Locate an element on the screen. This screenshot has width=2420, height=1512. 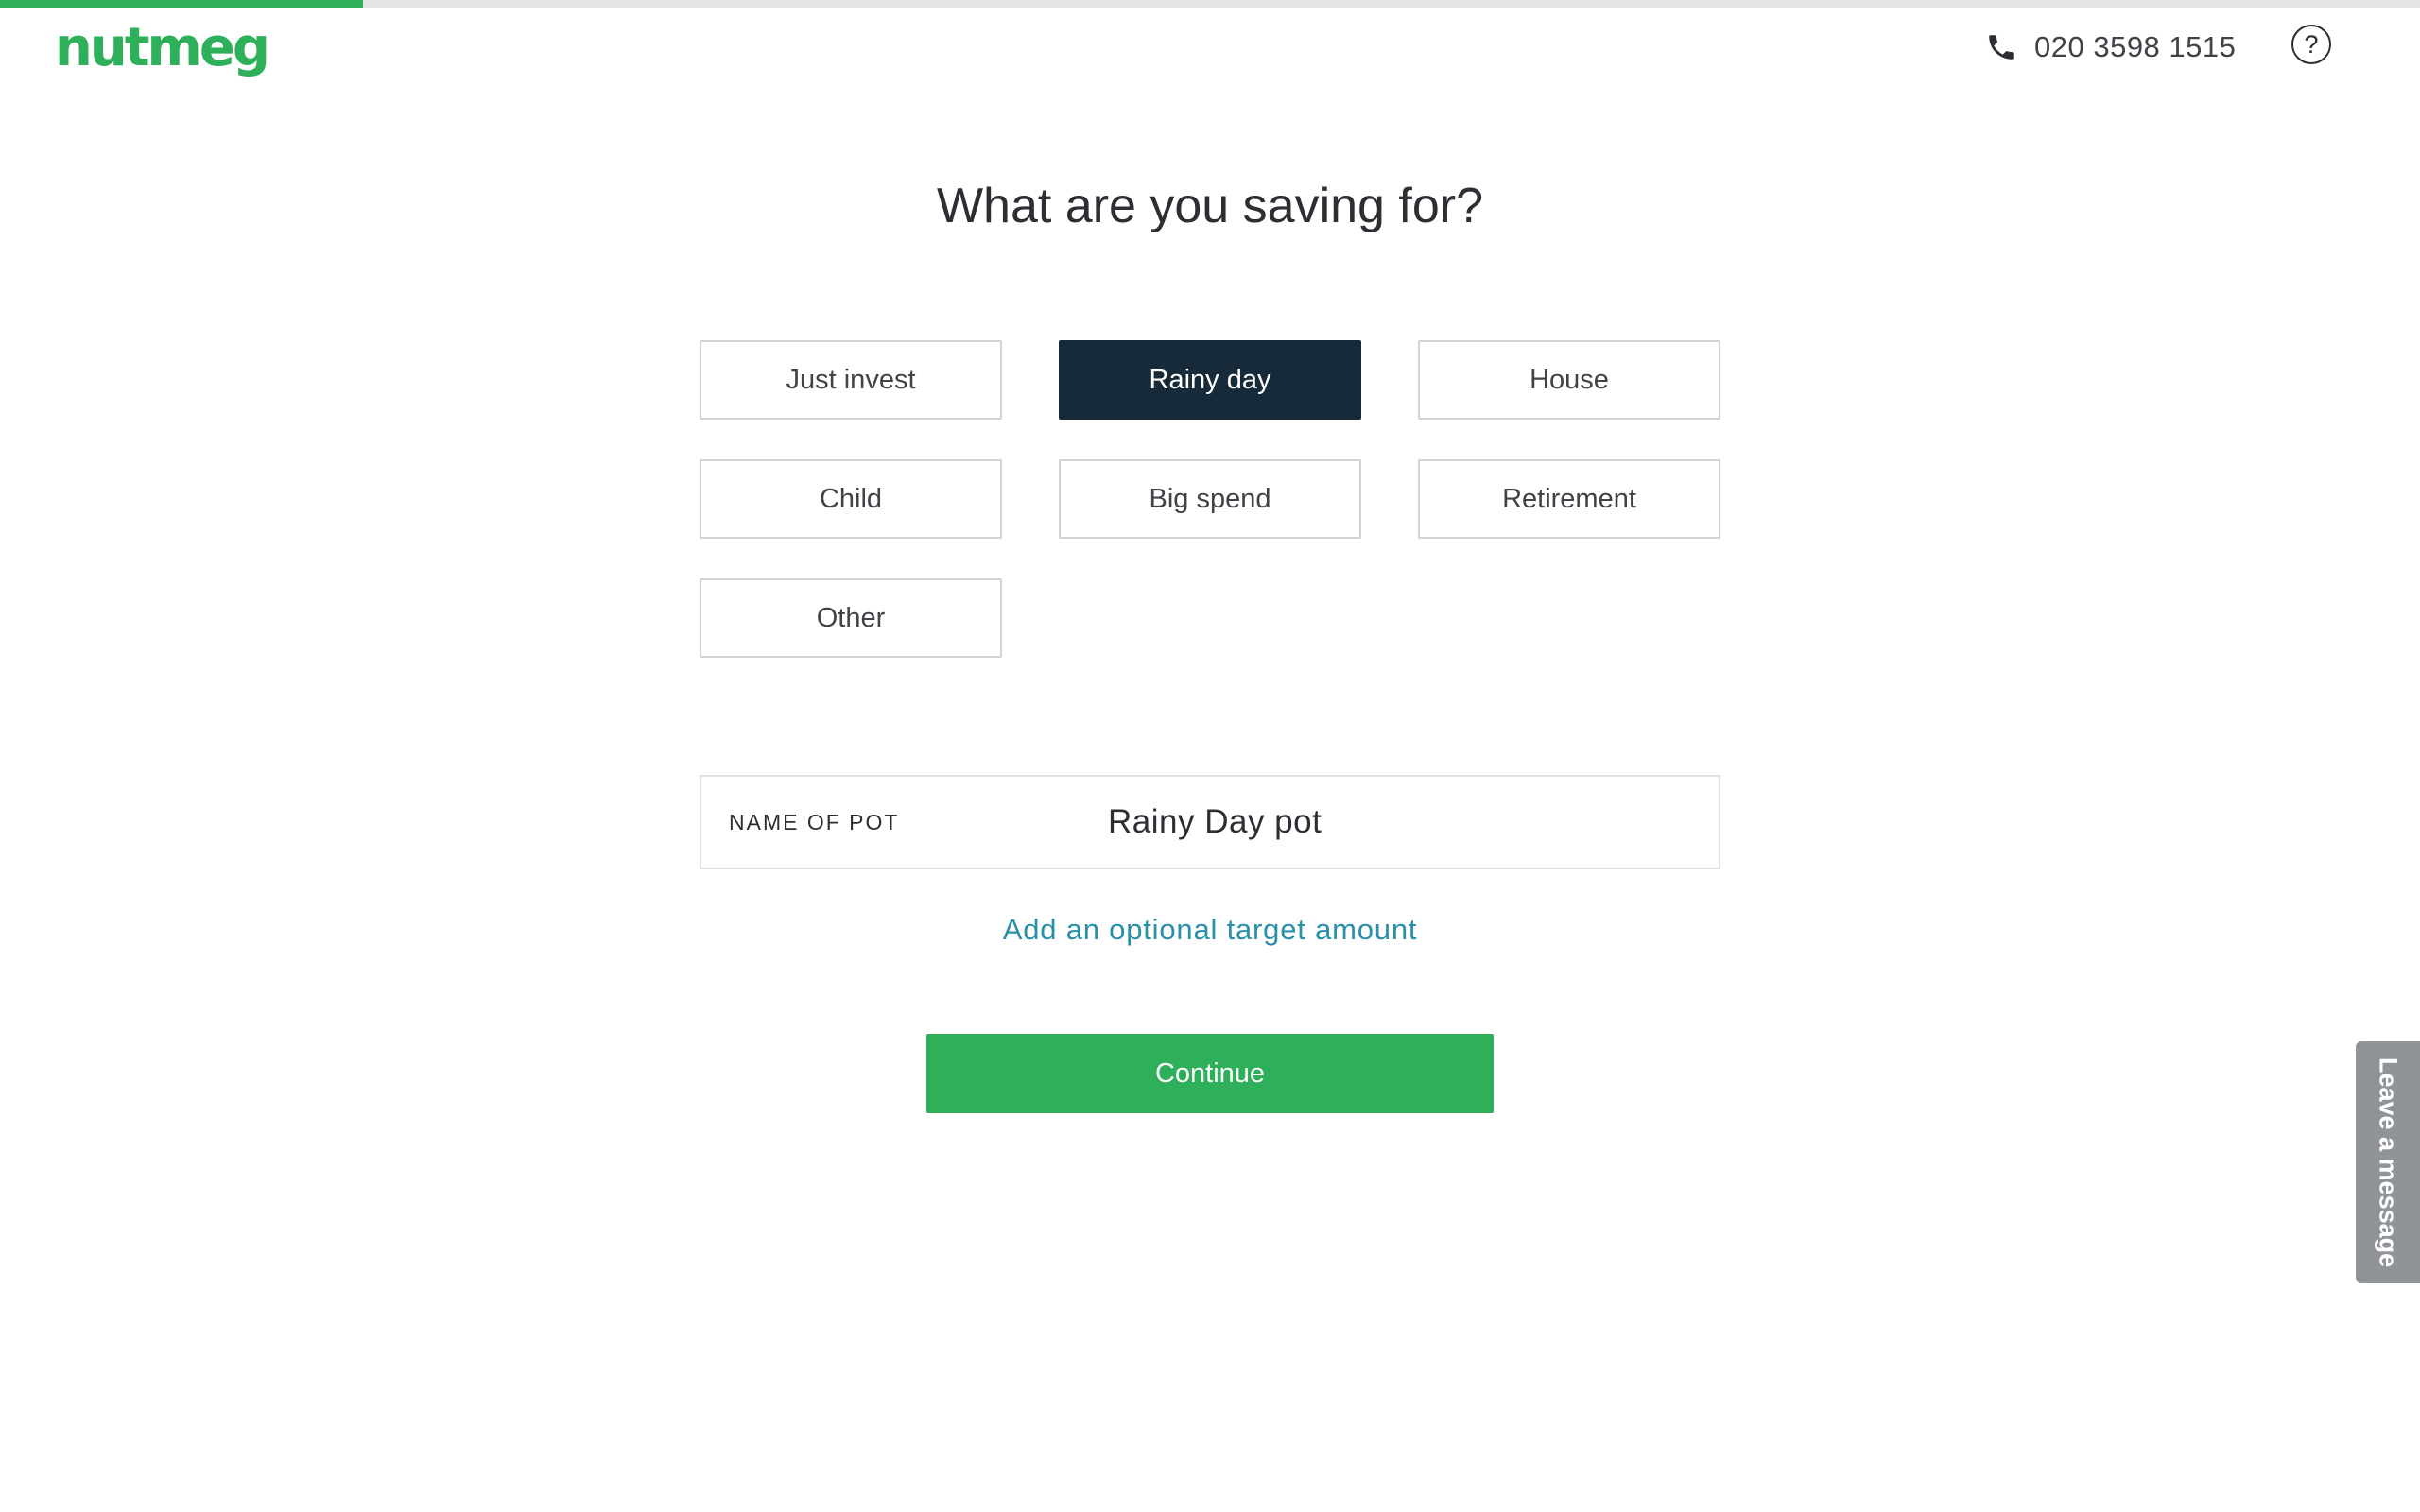
phone-contact: 020 3598 1515 is located at coordinates (2110, 47).